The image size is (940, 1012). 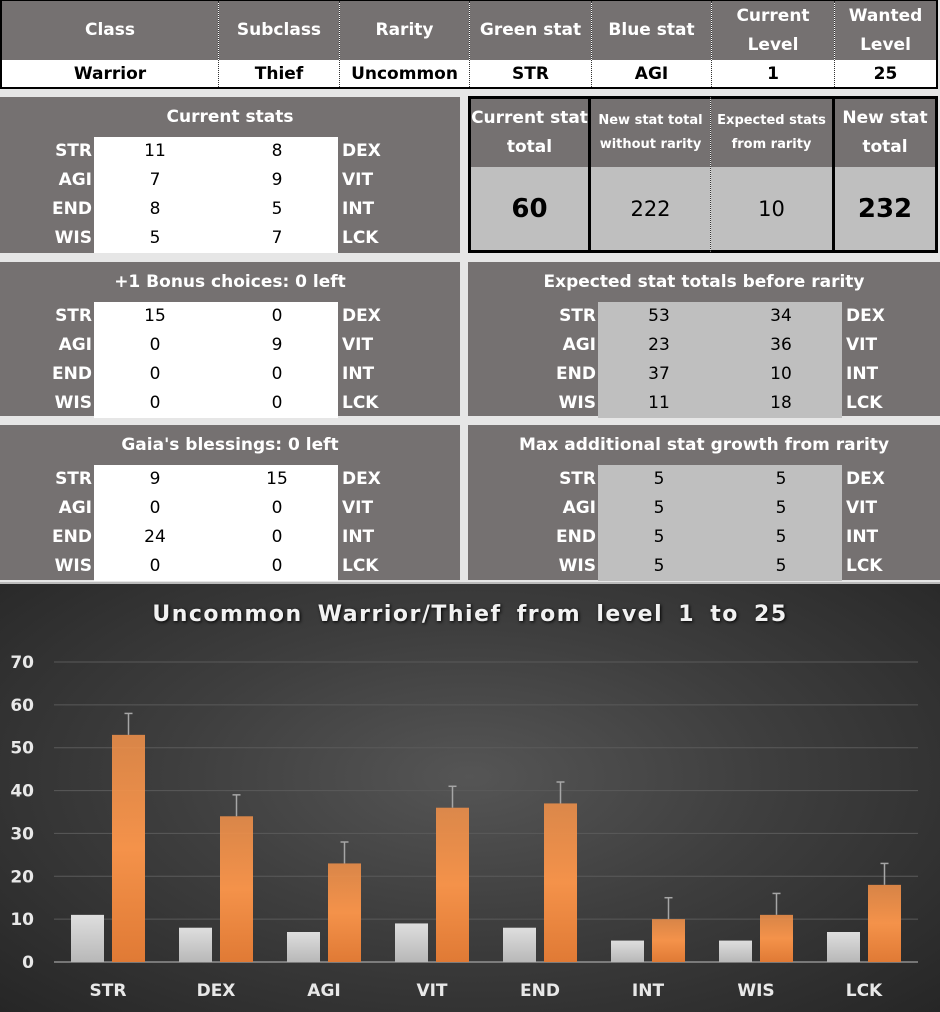 What do you see at coordinates (155, 151) in the screenshot?
I see `stat-value-left: 11` at bounding box center [155, 151].